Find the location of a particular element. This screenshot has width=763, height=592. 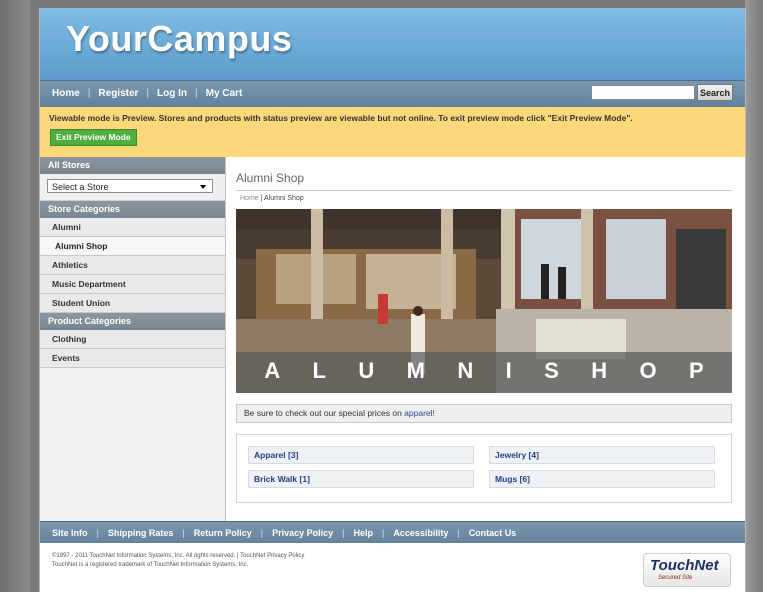

nav-register: Register is located at coordinates (118, 93).